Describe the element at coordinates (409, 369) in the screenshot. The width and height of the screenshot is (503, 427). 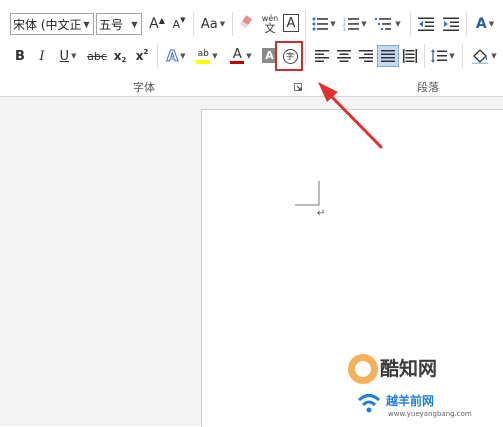
I see `watermark-brand: 酷知网` at that location.